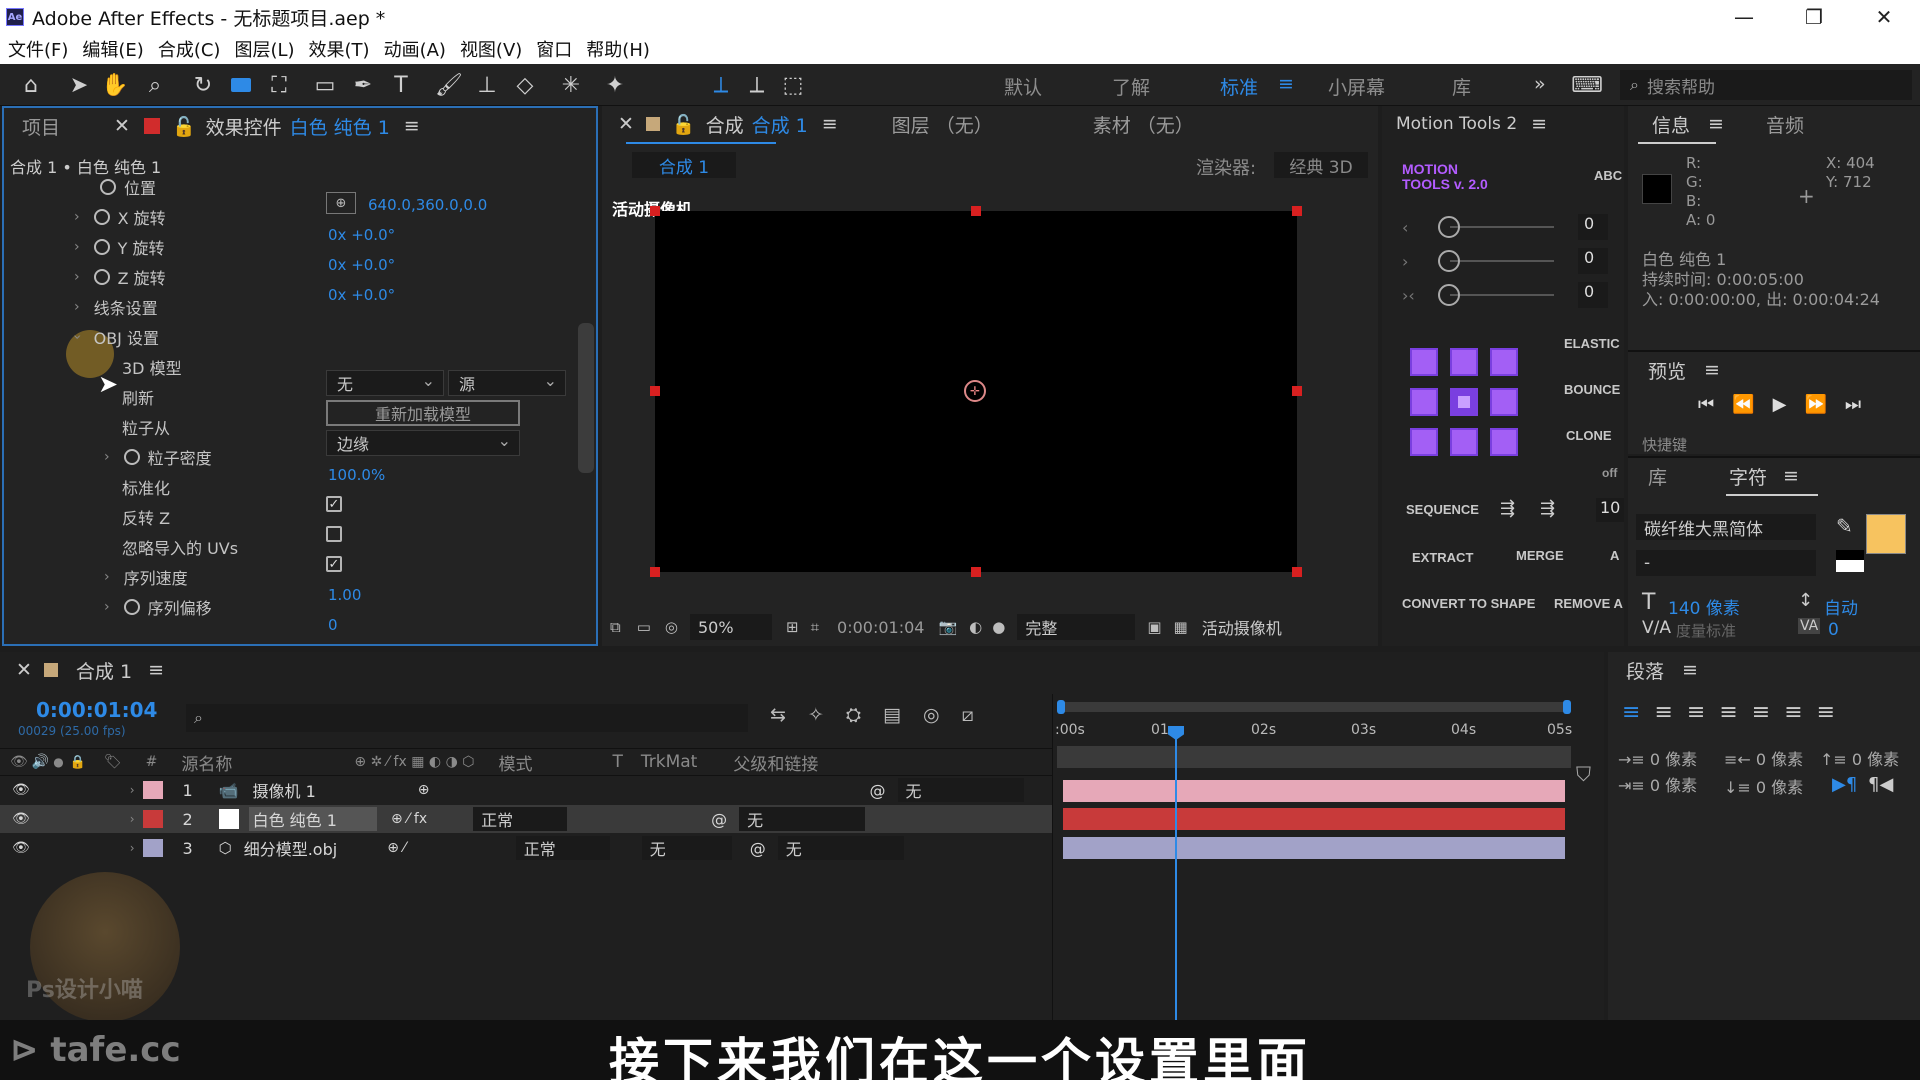 Image resolution: width=1920 pixels, height=1080 pixels. What do you see at coordinates (356, 475) in the screenshot?
I see `particle-density-value: 100.0%` at bounding box center [356, 475].